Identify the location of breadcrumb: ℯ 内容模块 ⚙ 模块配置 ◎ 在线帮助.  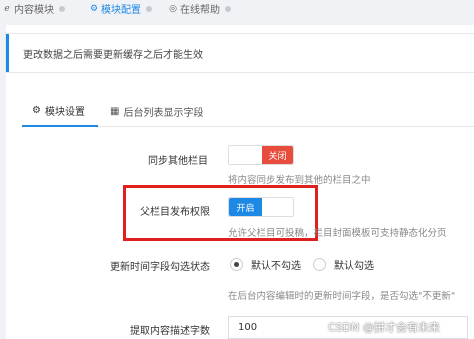
(237, 8).